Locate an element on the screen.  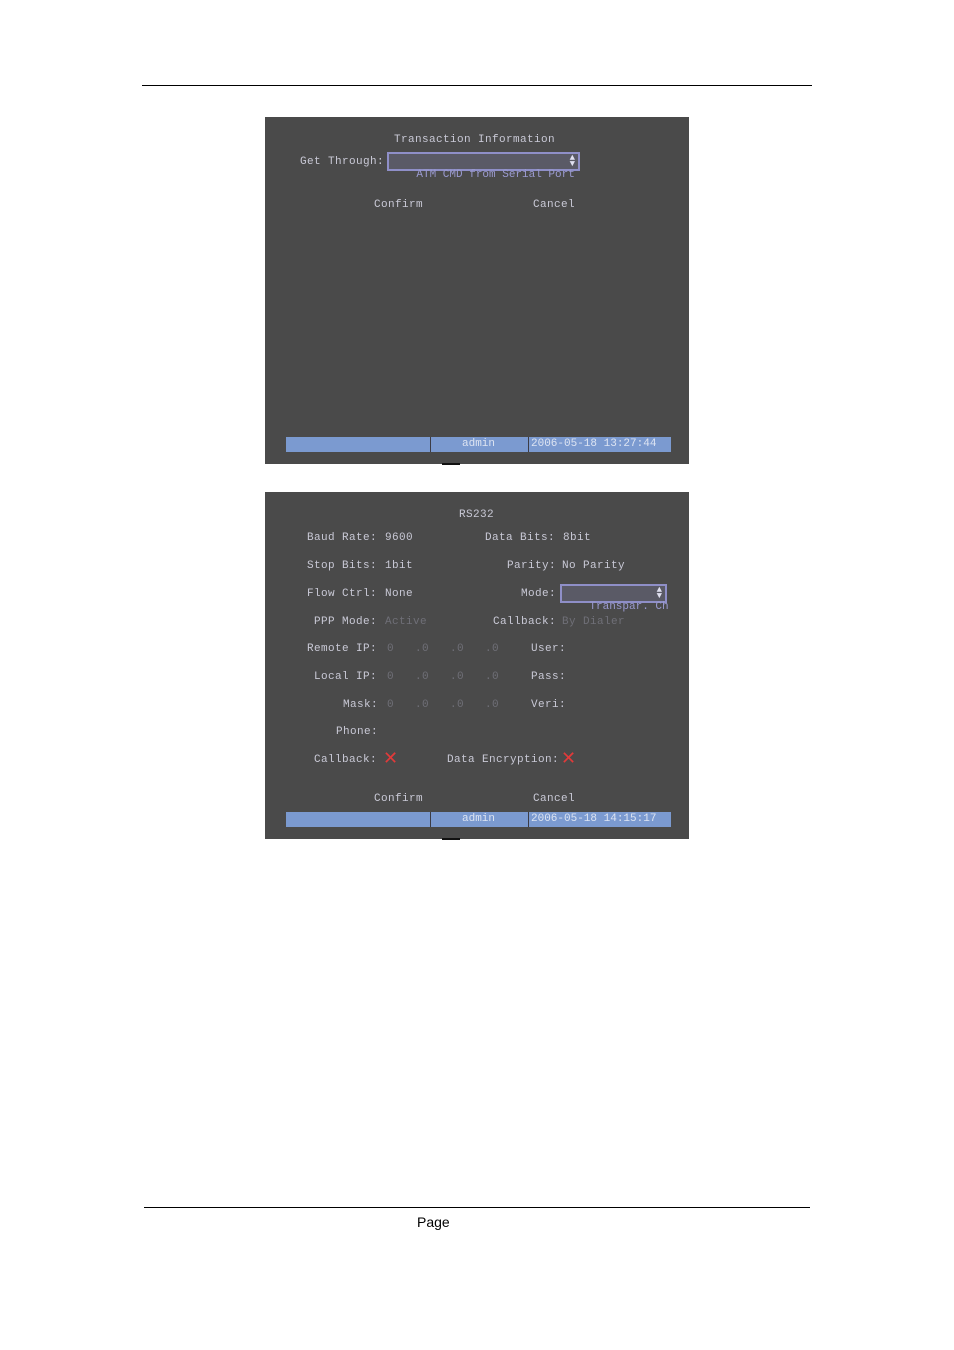
callback-mode-label: Callback: is located at coordinates (525, 622).